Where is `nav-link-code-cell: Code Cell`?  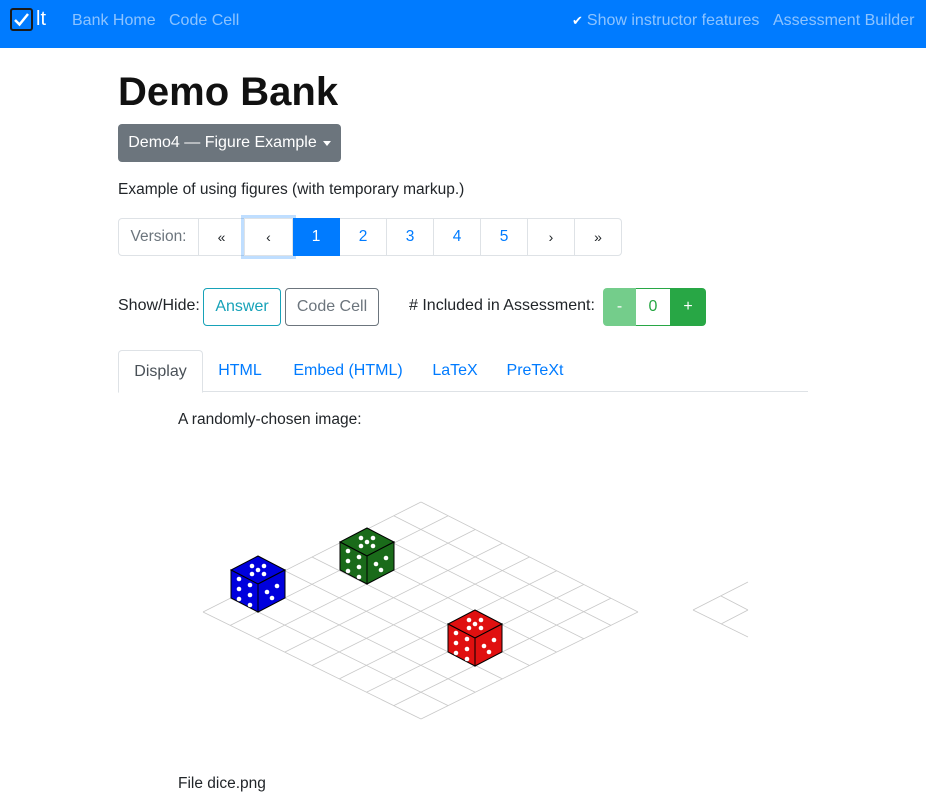 nav-link-code-cell: Code Cell is located at coordinates (204, 21).